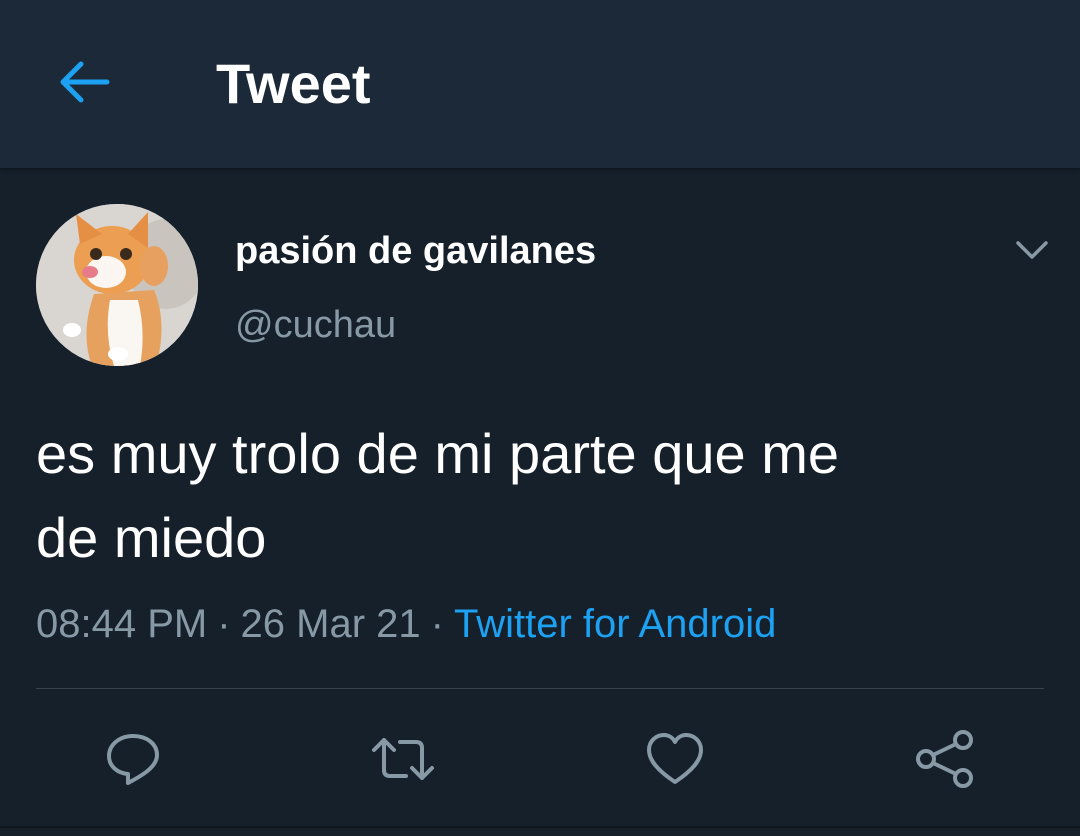 The image size is (1080, 836). I want to click on author-display-name: pasión de gavilanes, so click(415, 251).